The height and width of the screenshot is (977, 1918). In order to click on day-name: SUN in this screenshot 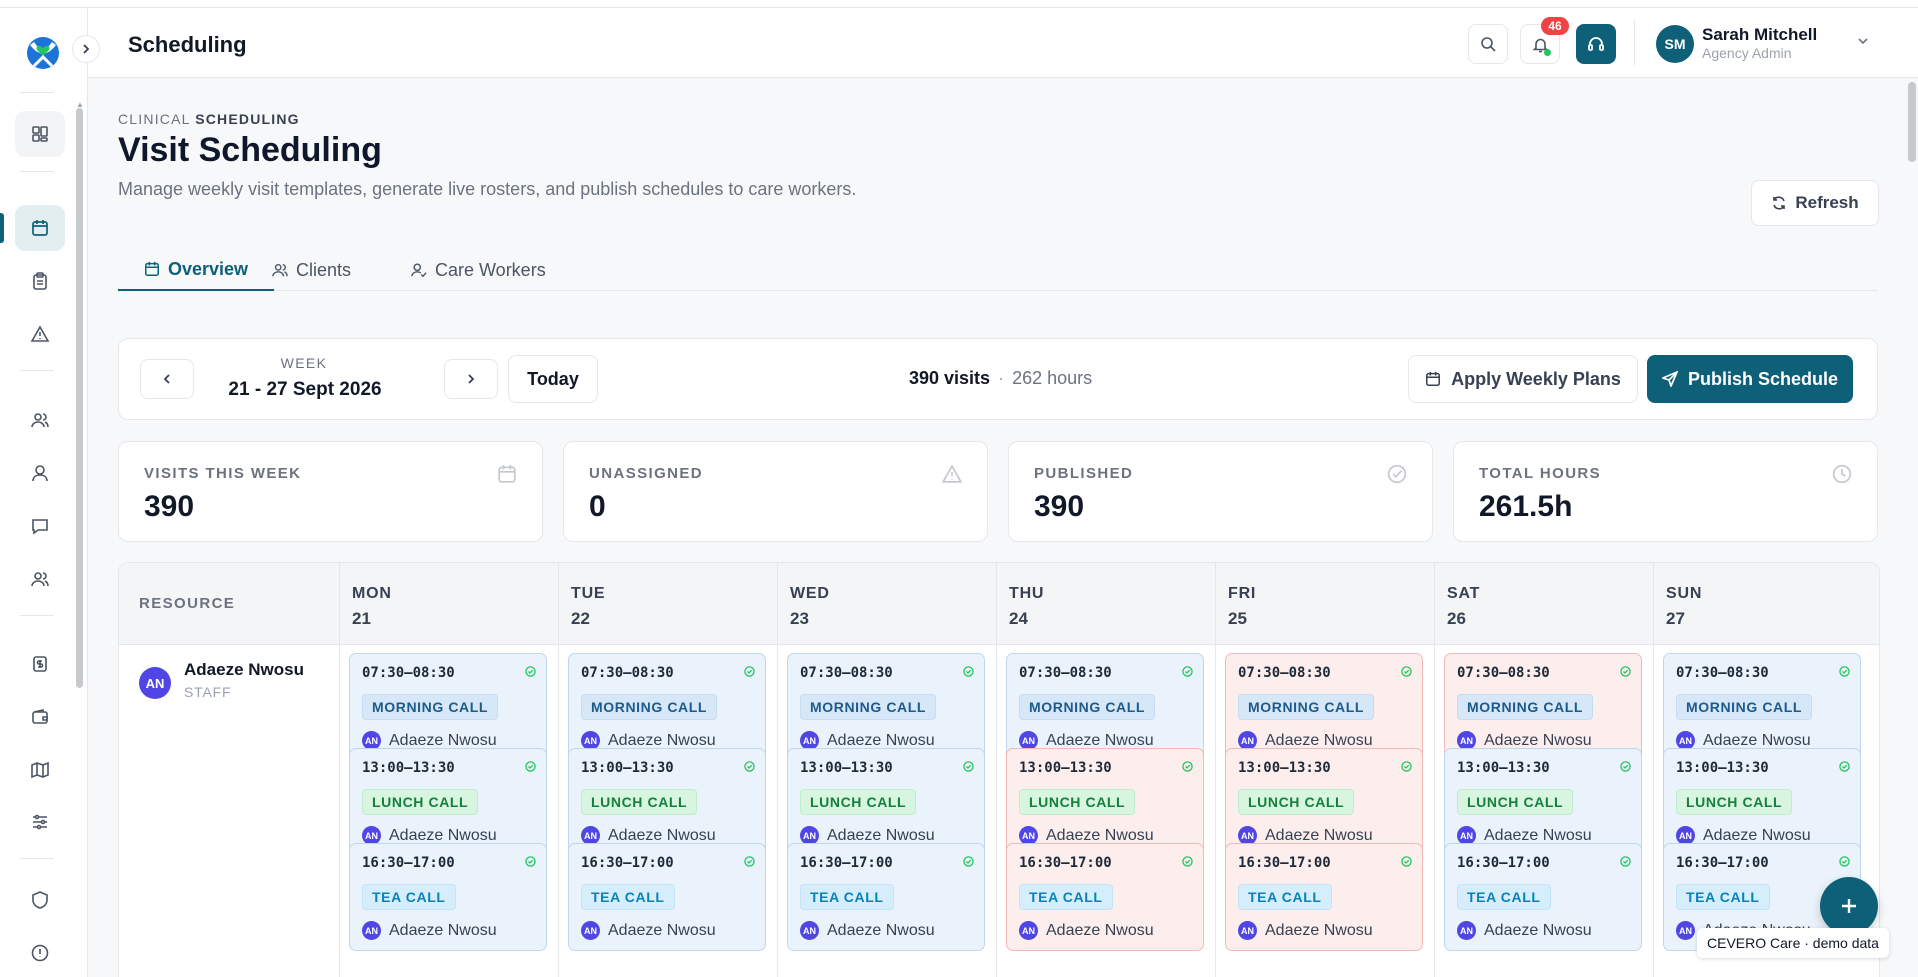, I will do `click(1684, 593)`.